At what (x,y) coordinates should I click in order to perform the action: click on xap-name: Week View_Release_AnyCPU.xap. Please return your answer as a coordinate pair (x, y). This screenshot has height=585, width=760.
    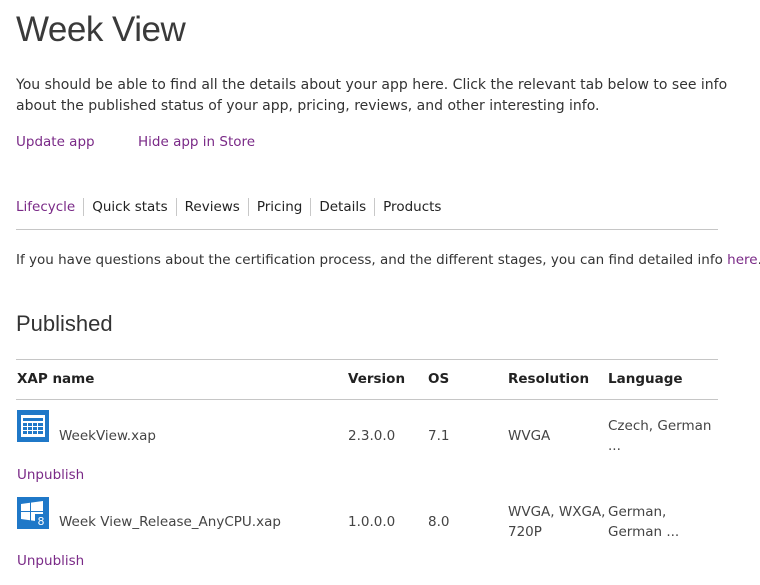
    Looking at the image, I should click on (170, 522).